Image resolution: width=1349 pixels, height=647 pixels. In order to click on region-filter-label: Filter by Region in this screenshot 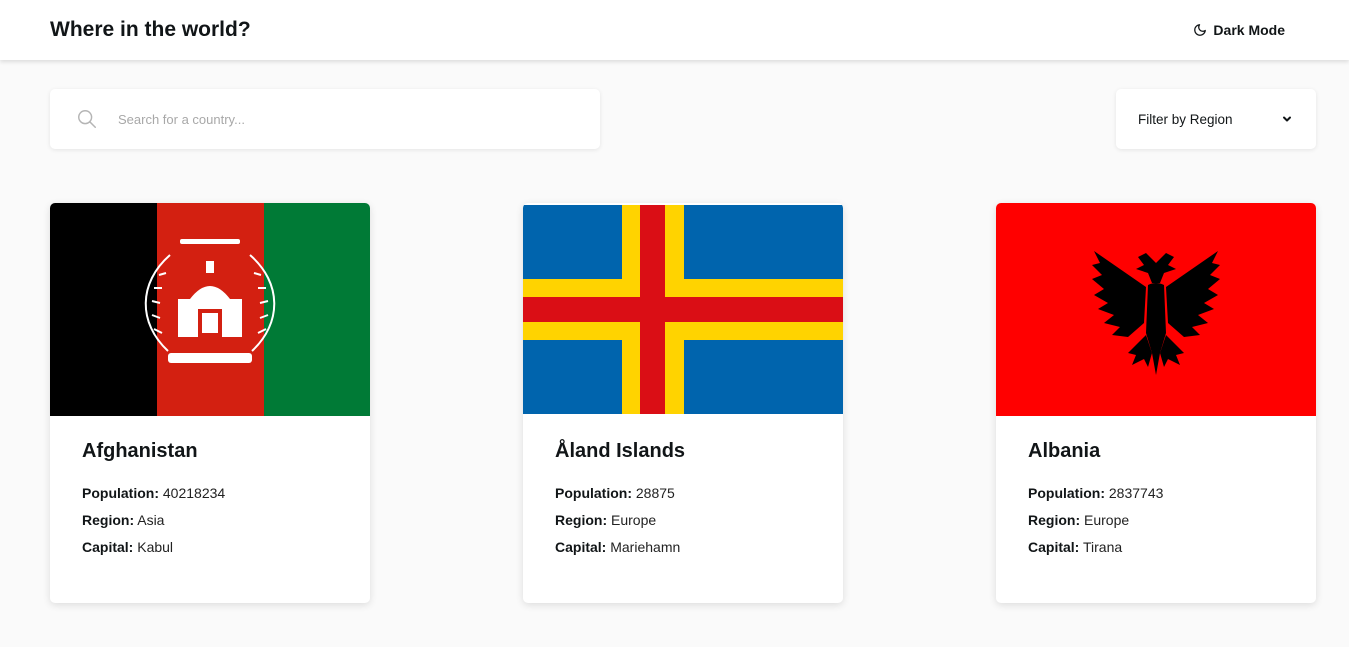, I will do `click(1185, 119)`.